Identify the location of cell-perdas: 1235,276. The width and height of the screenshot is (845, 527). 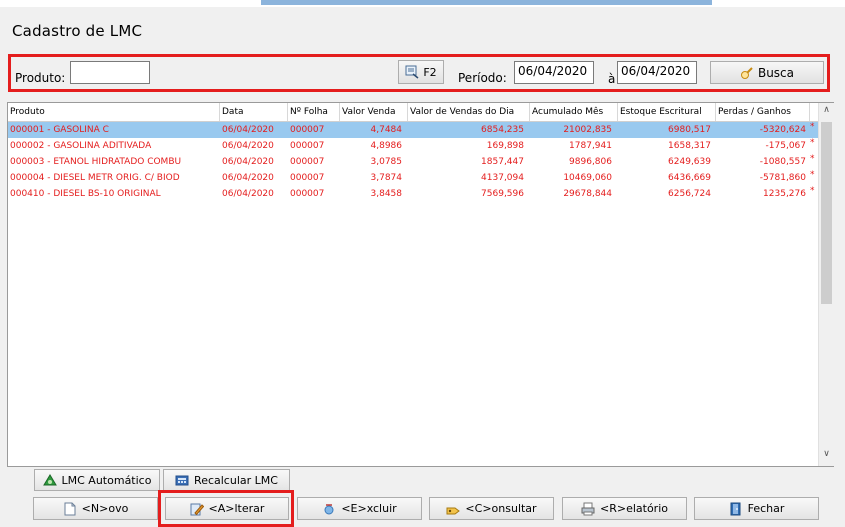
(784, 194).